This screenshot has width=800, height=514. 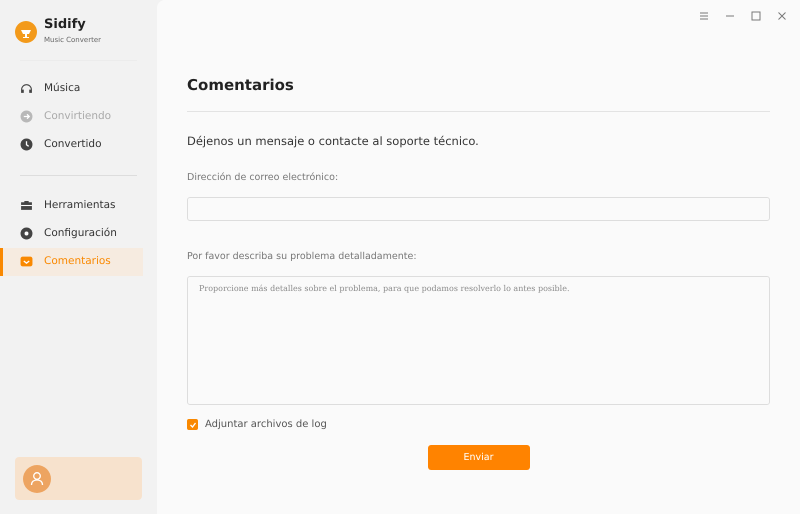 What do you see at coordinates (302, 257) in the screenshot?
I see `field-label: Por favor describa su problema detalladamente:` at bounding box center [302, 257].